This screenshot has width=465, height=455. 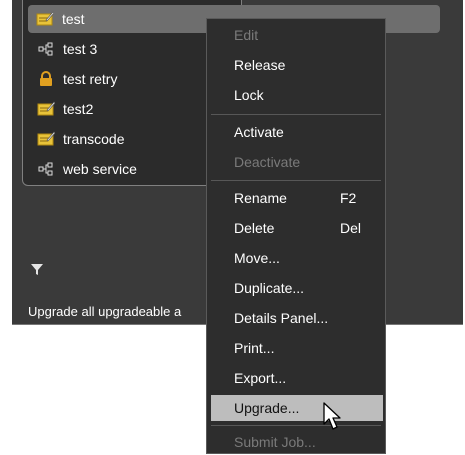 I want to click on list-item-label: transcode, so click(x=94, y=139).